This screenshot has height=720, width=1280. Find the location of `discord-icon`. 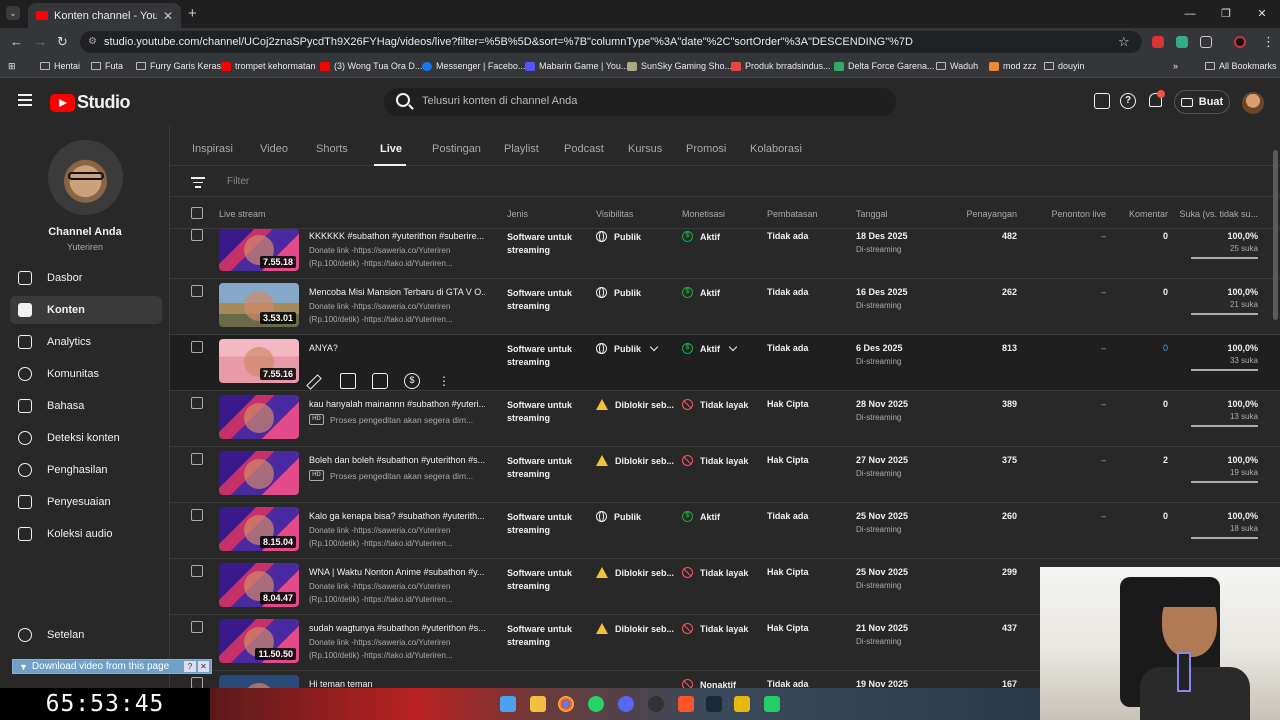

discord-icon is located at coordinates (626, 704).